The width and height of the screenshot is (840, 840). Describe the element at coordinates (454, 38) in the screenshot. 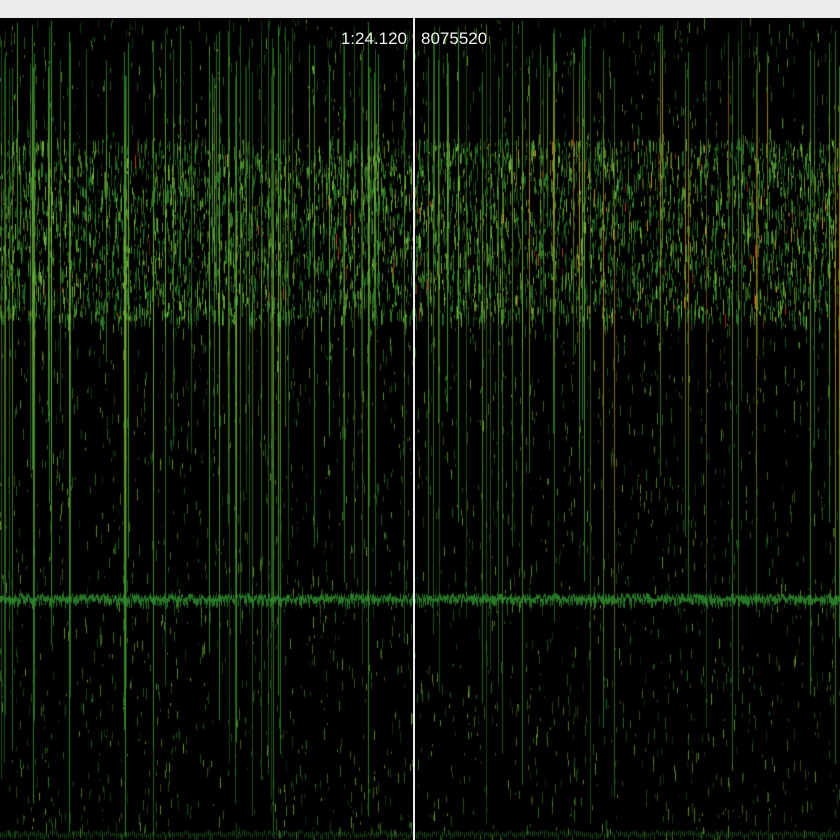

I see `playhead-sample-readout: 8075520` at that location.